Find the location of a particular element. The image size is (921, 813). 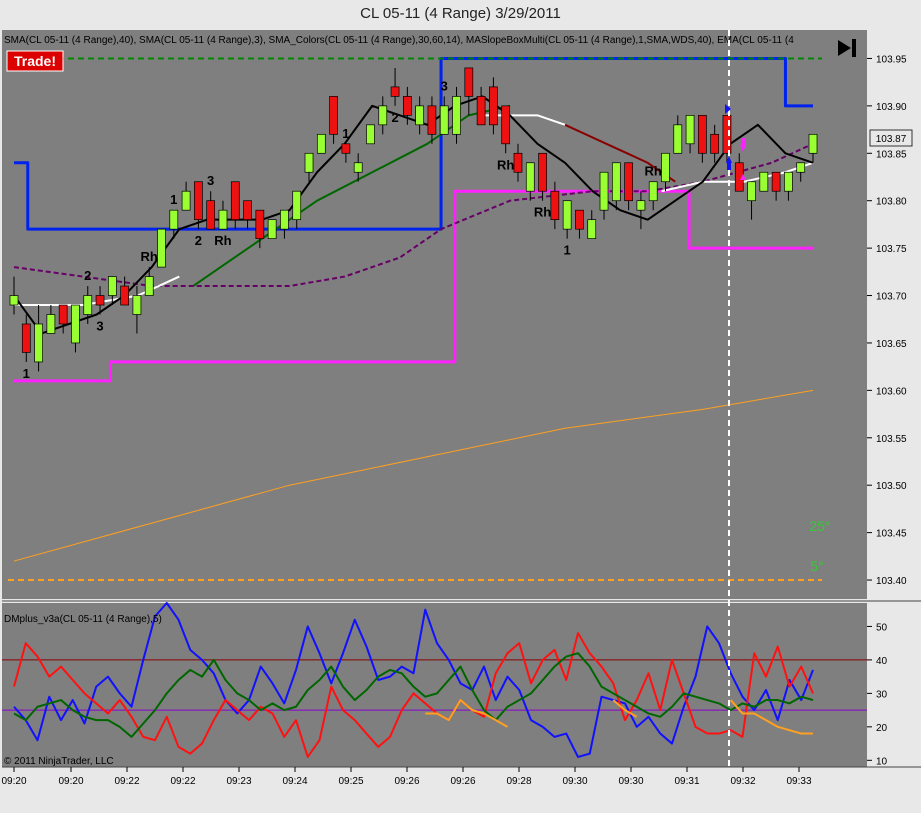

price-tick-label: 103.65 is located at coordinates (891, 344).